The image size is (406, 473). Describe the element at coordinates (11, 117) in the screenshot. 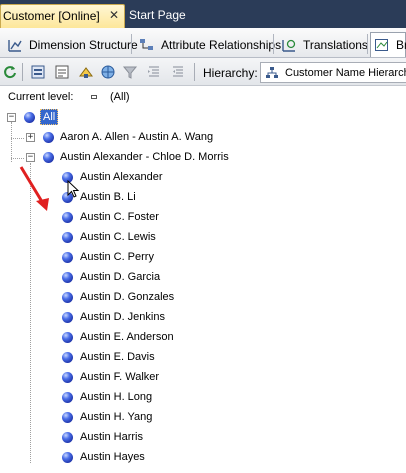

I see `collapse-all-icon: −` at that location.